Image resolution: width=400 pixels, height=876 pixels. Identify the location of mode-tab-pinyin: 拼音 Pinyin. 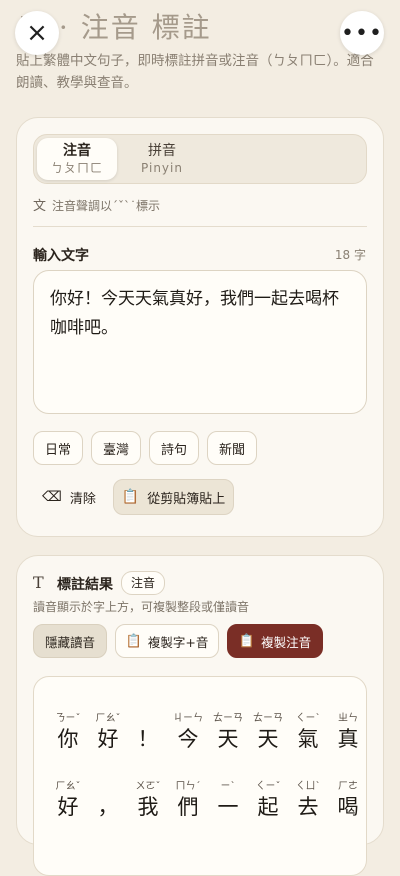
(162, 159).